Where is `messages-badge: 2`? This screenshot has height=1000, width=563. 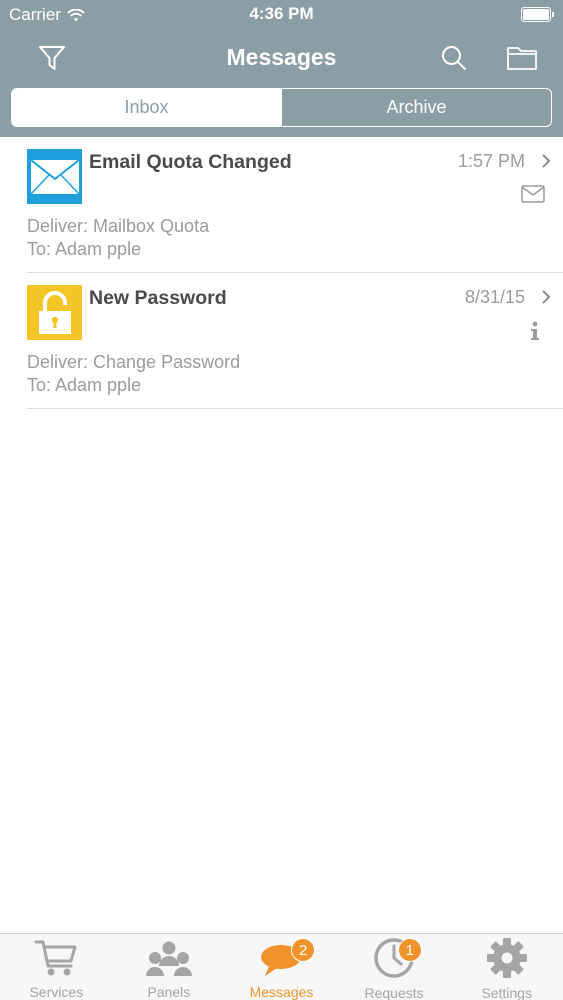
messages-badge: 2 is located at coordinates (303, 950).